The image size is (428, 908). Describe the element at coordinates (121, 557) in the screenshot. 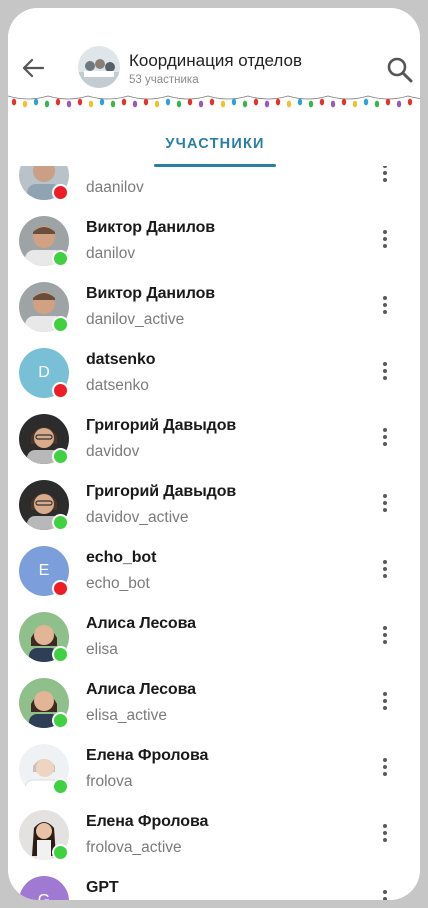

I see `member-name: echo_bot` at that location.